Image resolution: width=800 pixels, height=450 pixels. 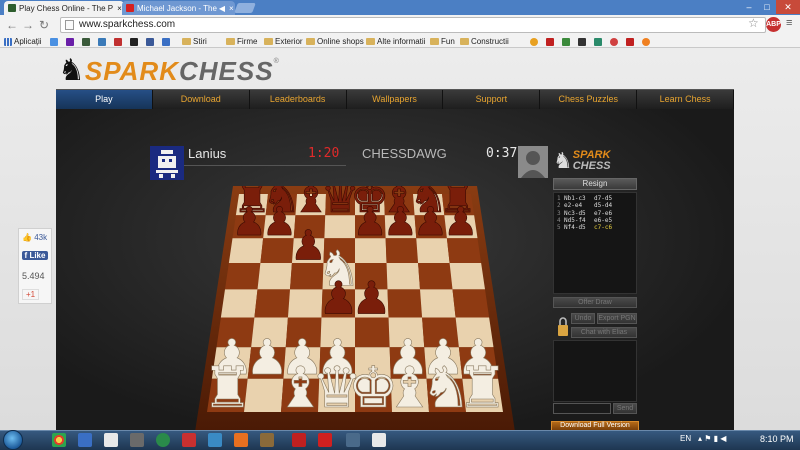 I want to click on clock-time: 8:10 PM, so click(x=777, y=439).